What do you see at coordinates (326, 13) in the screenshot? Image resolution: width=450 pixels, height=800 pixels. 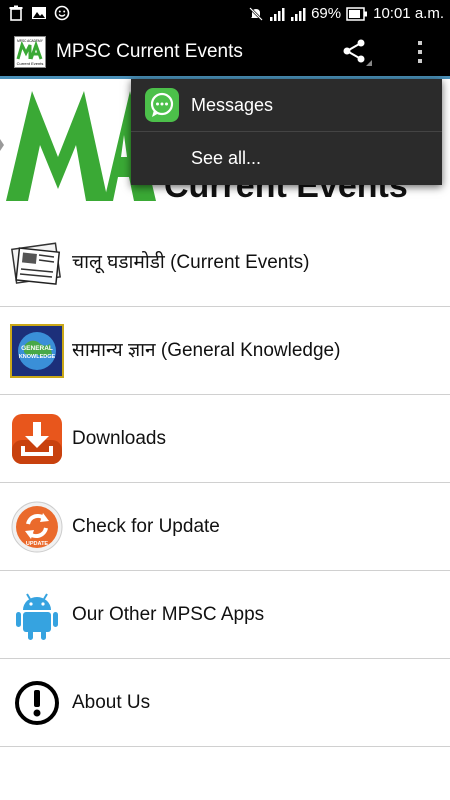 I see `battery-percent: 69%` at bounding box center [326, 13].